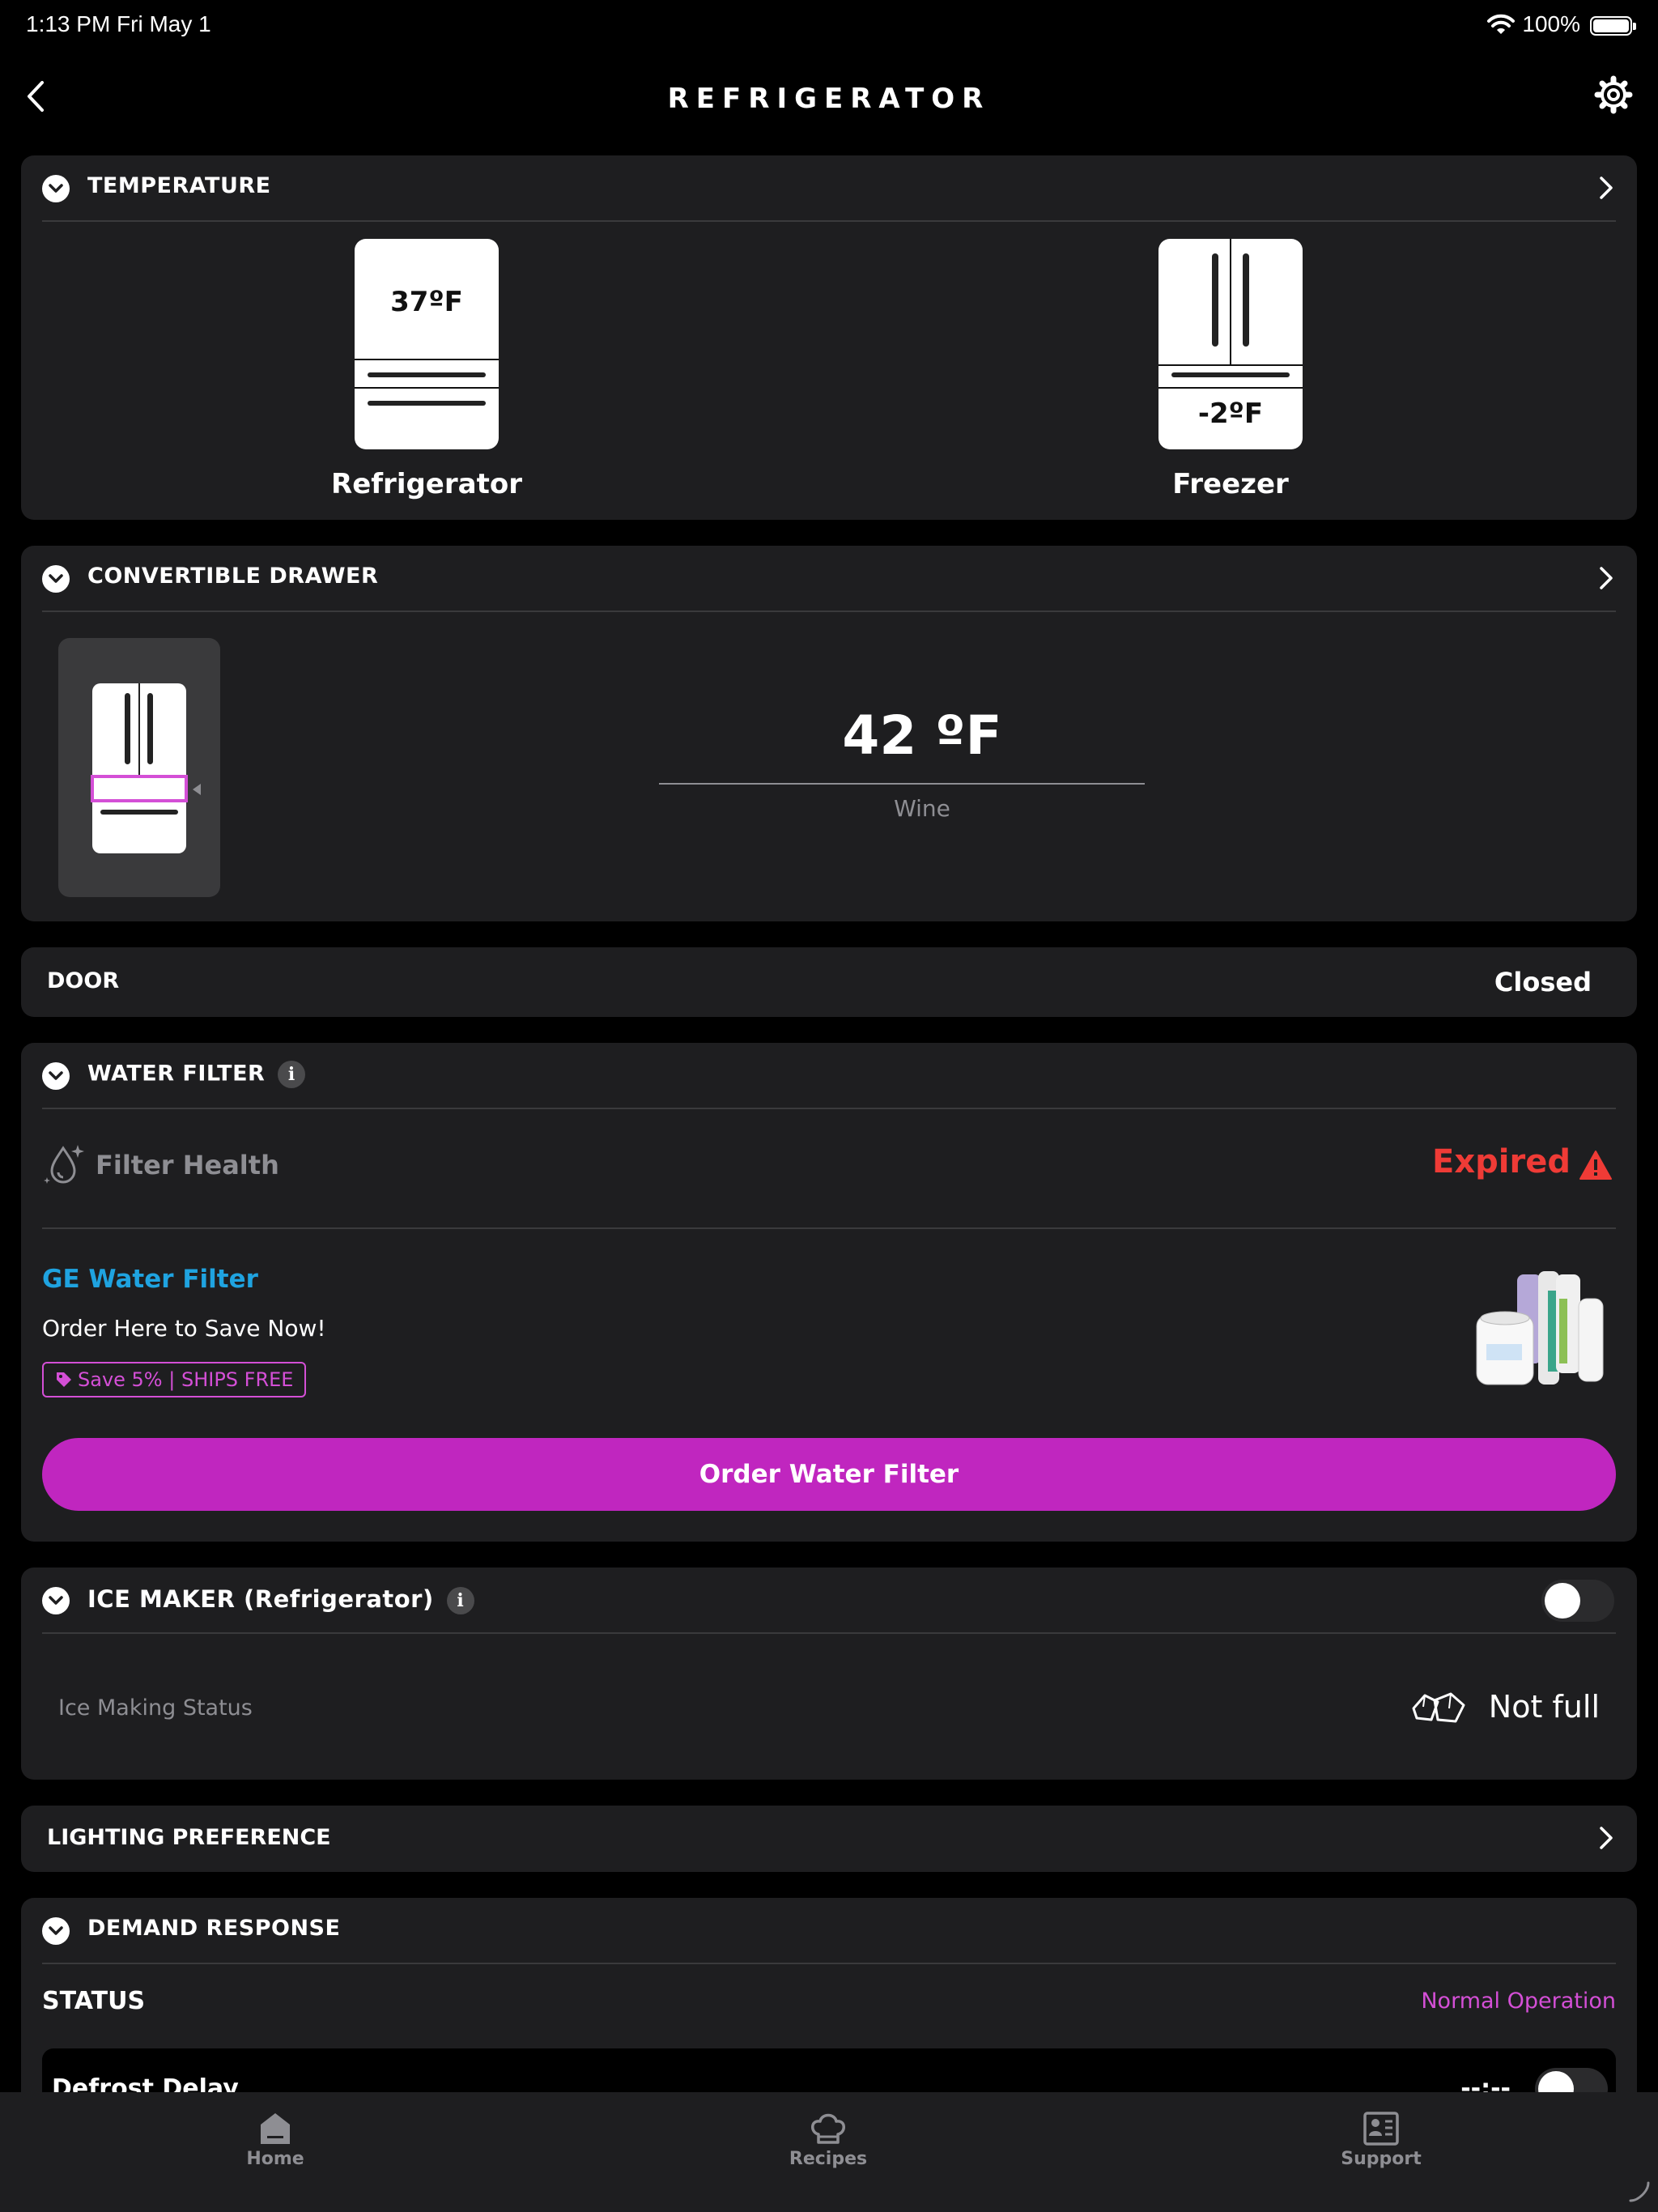  I want to click on tab-support: Support, so click(1381, 2140).